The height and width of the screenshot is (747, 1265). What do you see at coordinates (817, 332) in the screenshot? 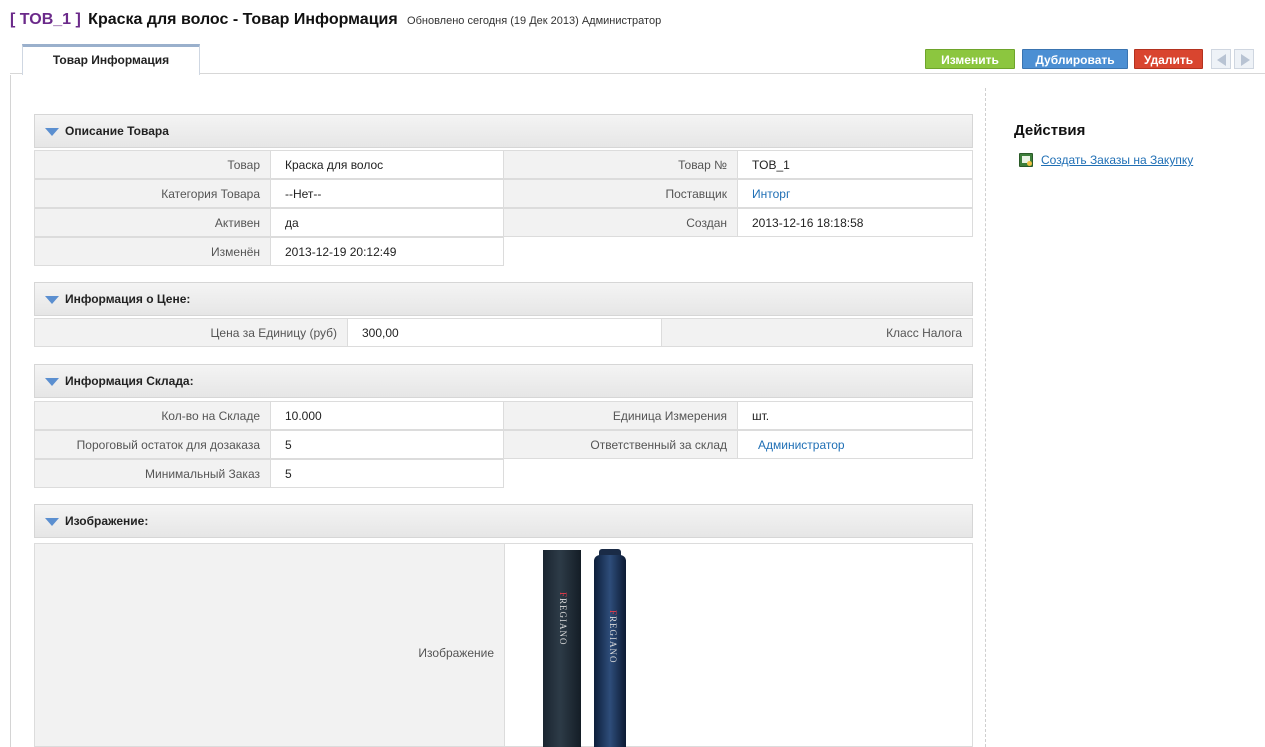
I see `tax-class-label: Класс Налога` at bounding box center [817, 332].